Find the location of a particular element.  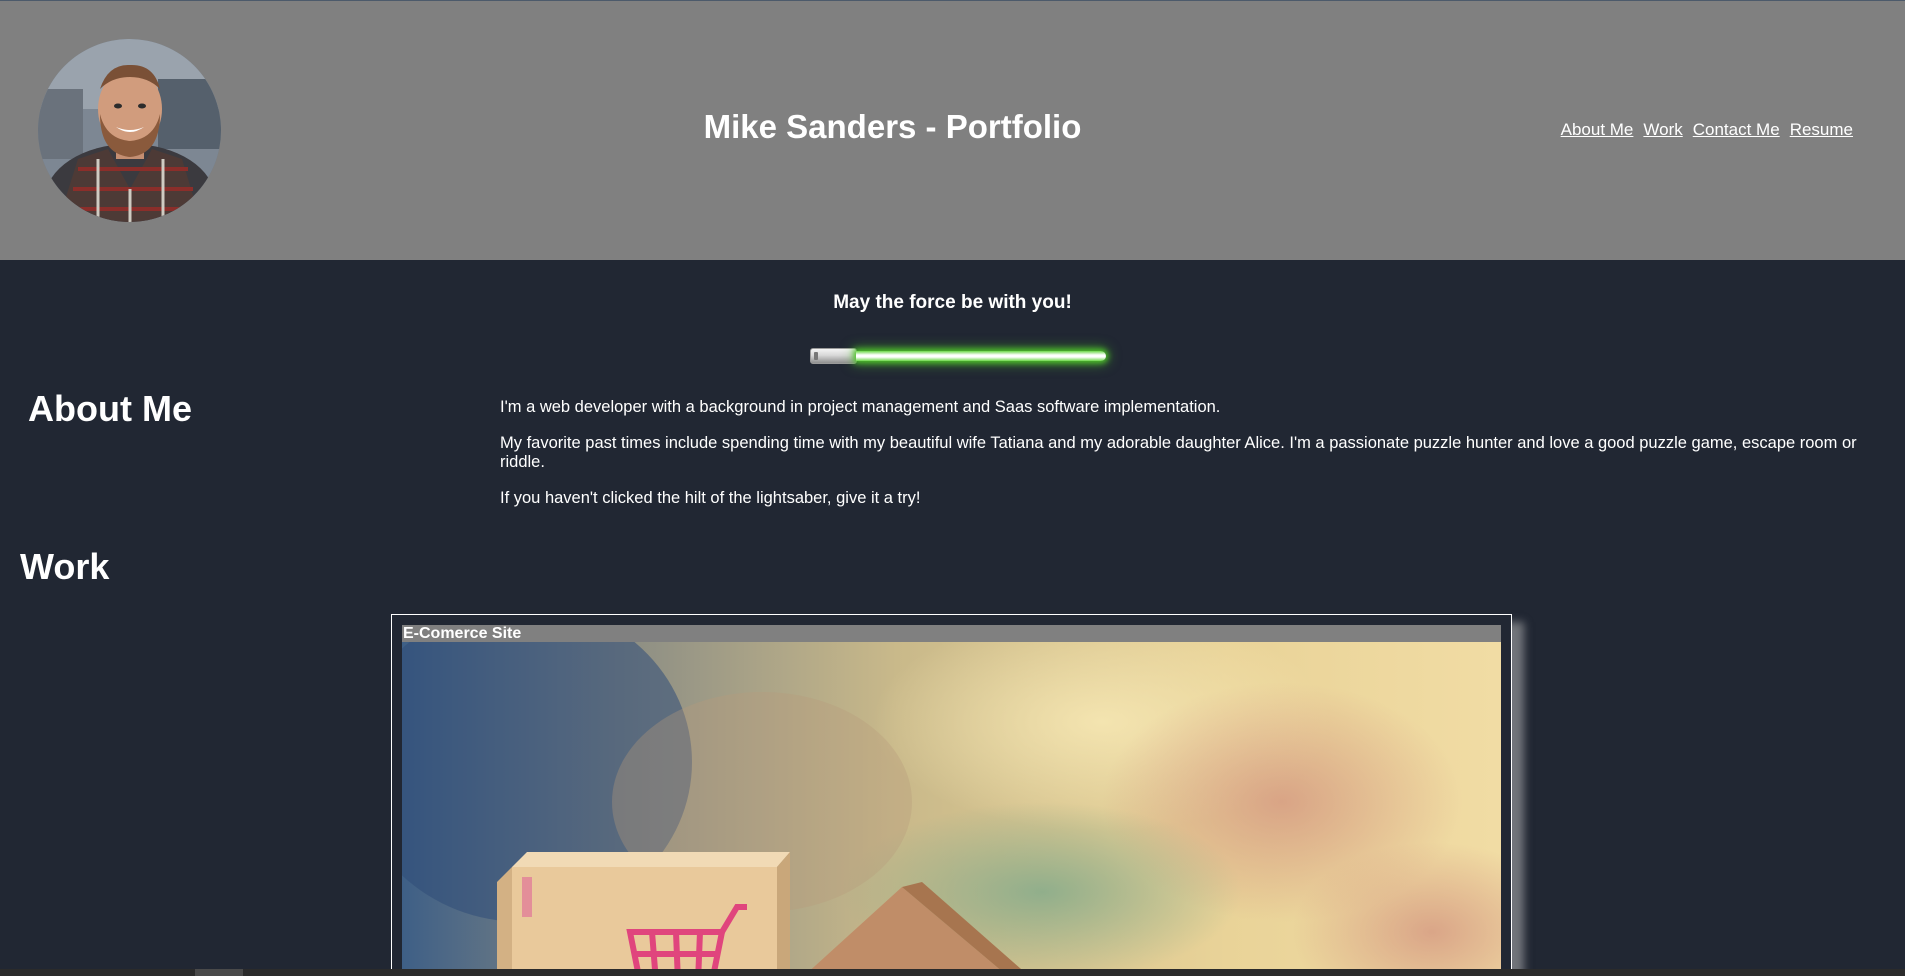

project-title: E-Comerce Site is located at coordinates (951, 633).